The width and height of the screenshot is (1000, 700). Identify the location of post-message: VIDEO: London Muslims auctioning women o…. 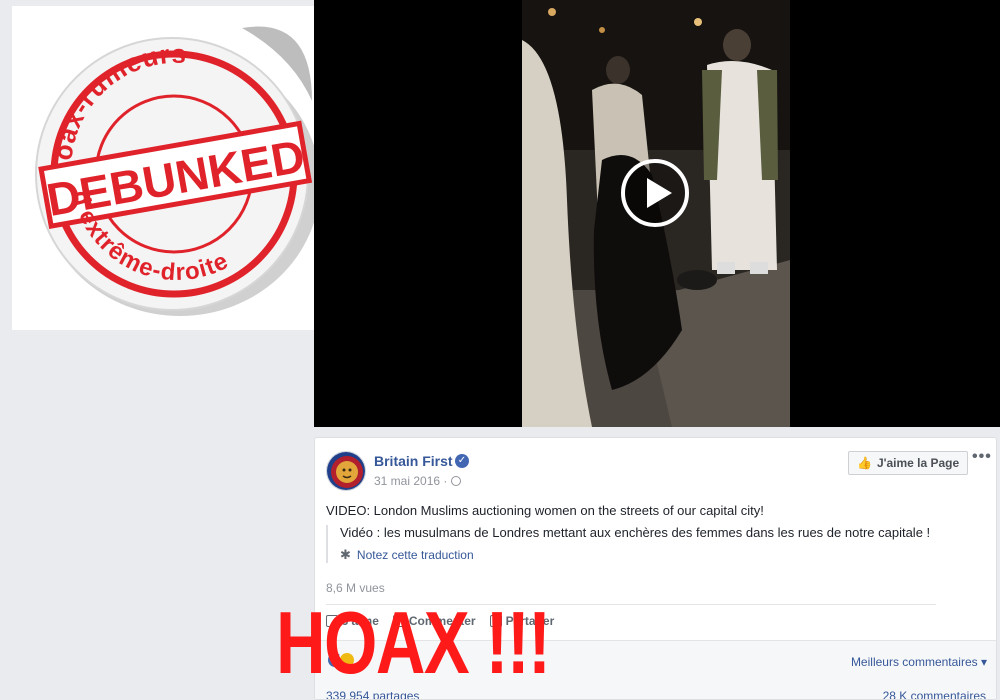
(545, 510).